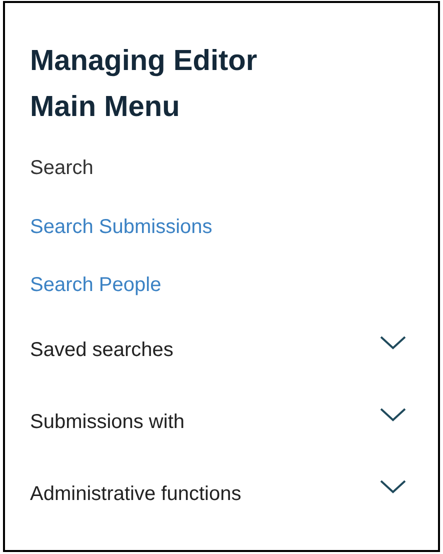 The width and height of the screenshot is (443, 554). Describe the element at coordinates (220, 494) in the screenshot. I see `collapsible-section: Administrative functions` at that location.